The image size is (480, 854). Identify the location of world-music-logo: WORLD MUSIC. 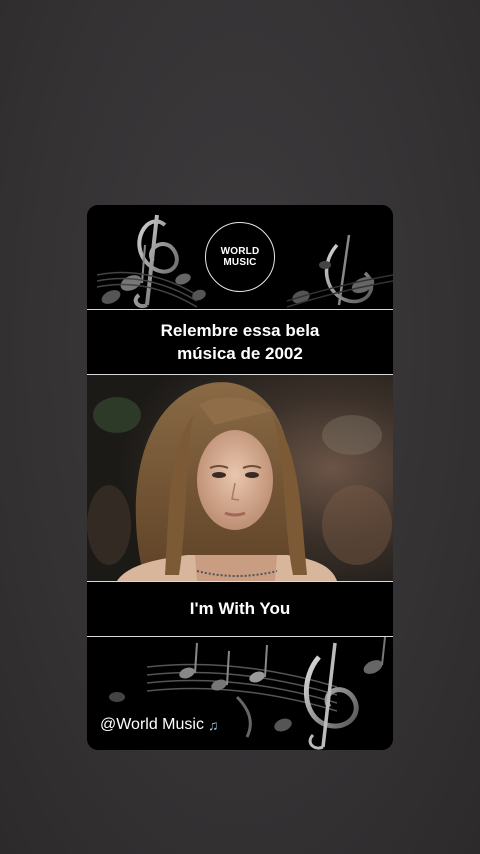
(240, 257).